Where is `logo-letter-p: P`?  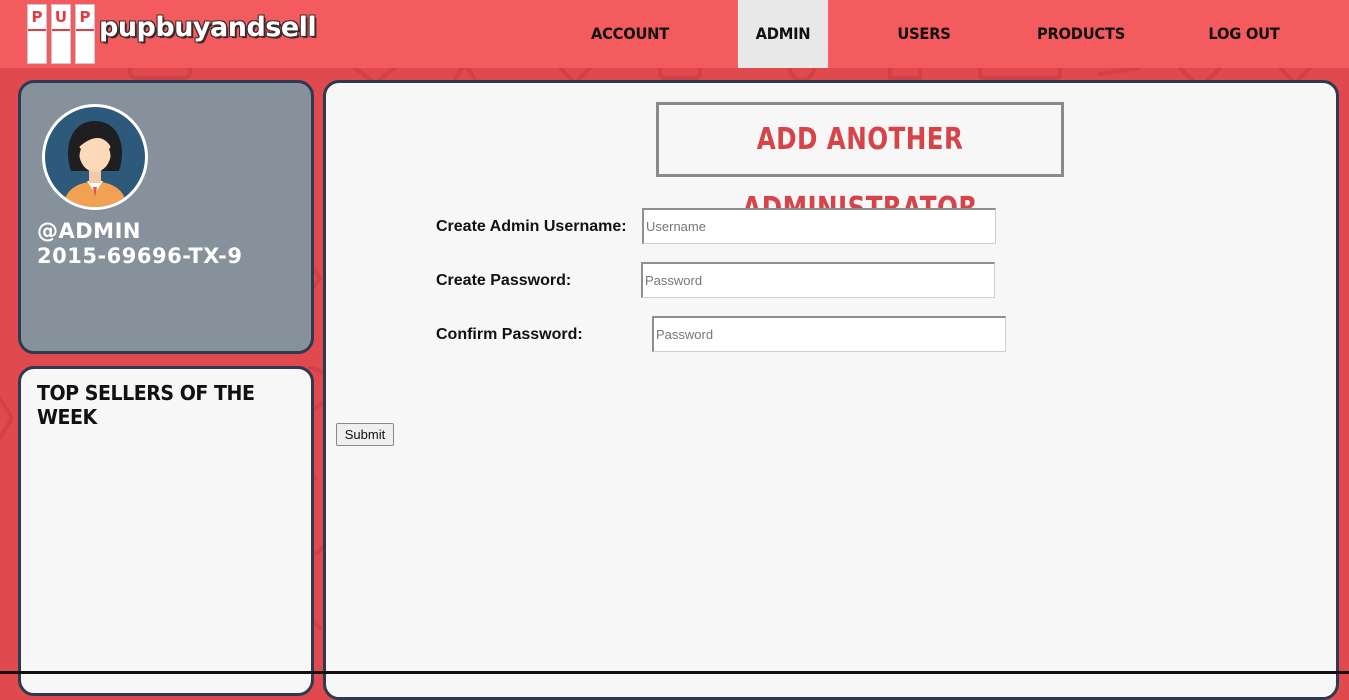 logo-letter-p: P is located at coordinates (37, 34).